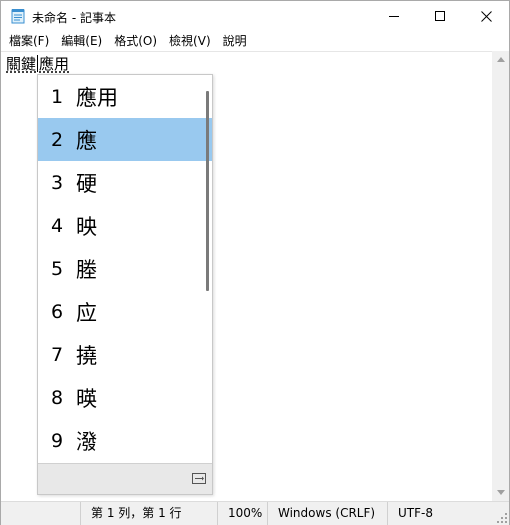  Describe the element at coordinates (255, 41) in the screenshot. I see `menu-bar: 檔案(F) 編輯(E) 格式(O) 檢視(V) 說明` at that location.